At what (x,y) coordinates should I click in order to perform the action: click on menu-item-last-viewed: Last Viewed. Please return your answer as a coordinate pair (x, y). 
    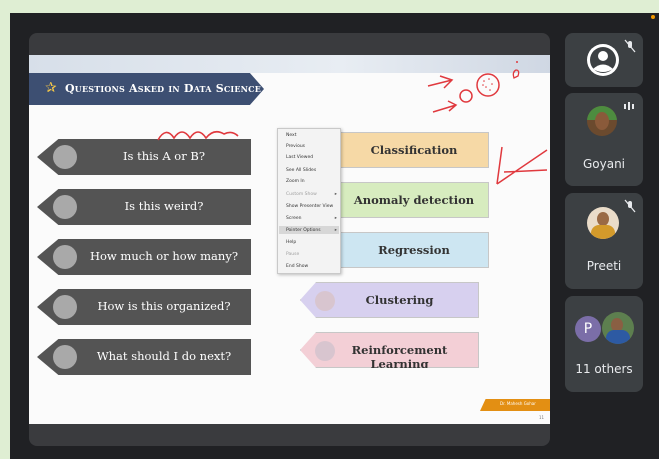
    Looking at the image, I should click on (299, 157).